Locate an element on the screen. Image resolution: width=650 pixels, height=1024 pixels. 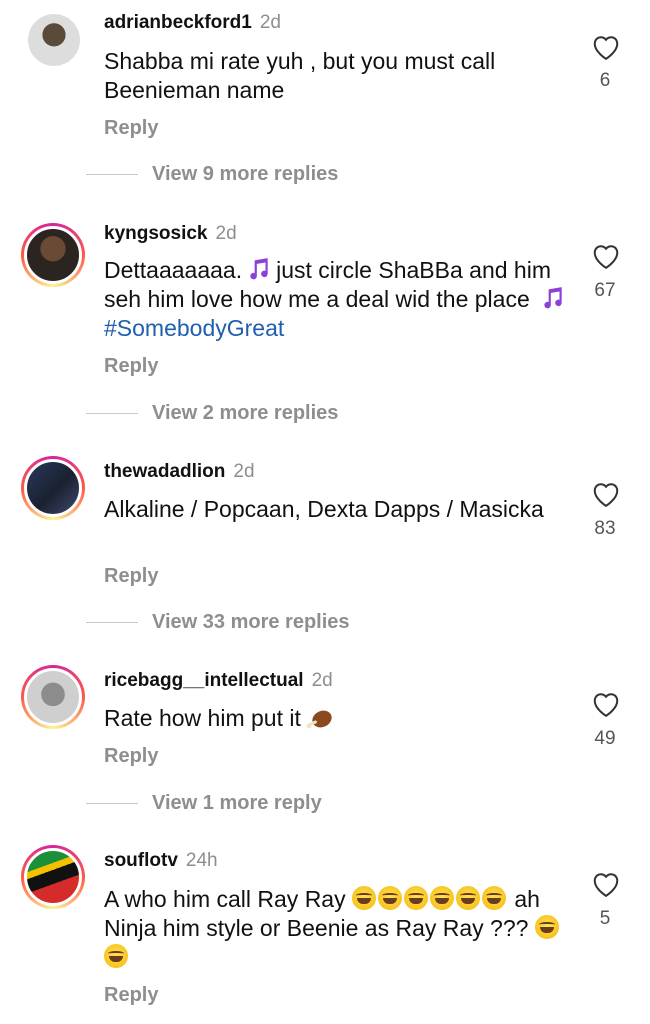
comment-username: kyngsosick 2d is located at coordinates (170, 234).